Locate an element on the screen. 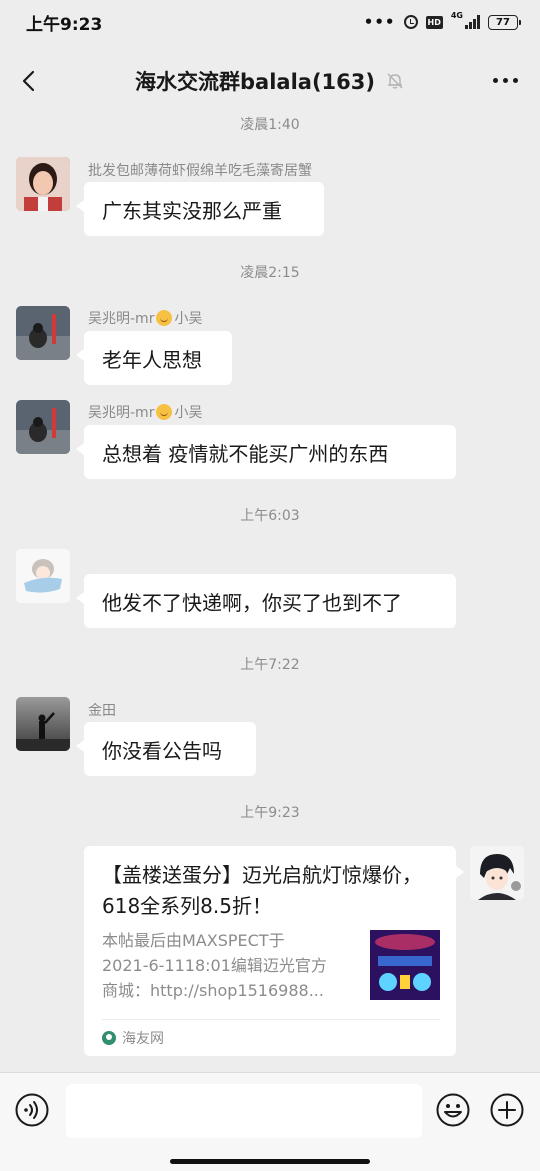  message-text: 总想着 疫情就不能买广州的东西 is located at coordinates (245, 453).